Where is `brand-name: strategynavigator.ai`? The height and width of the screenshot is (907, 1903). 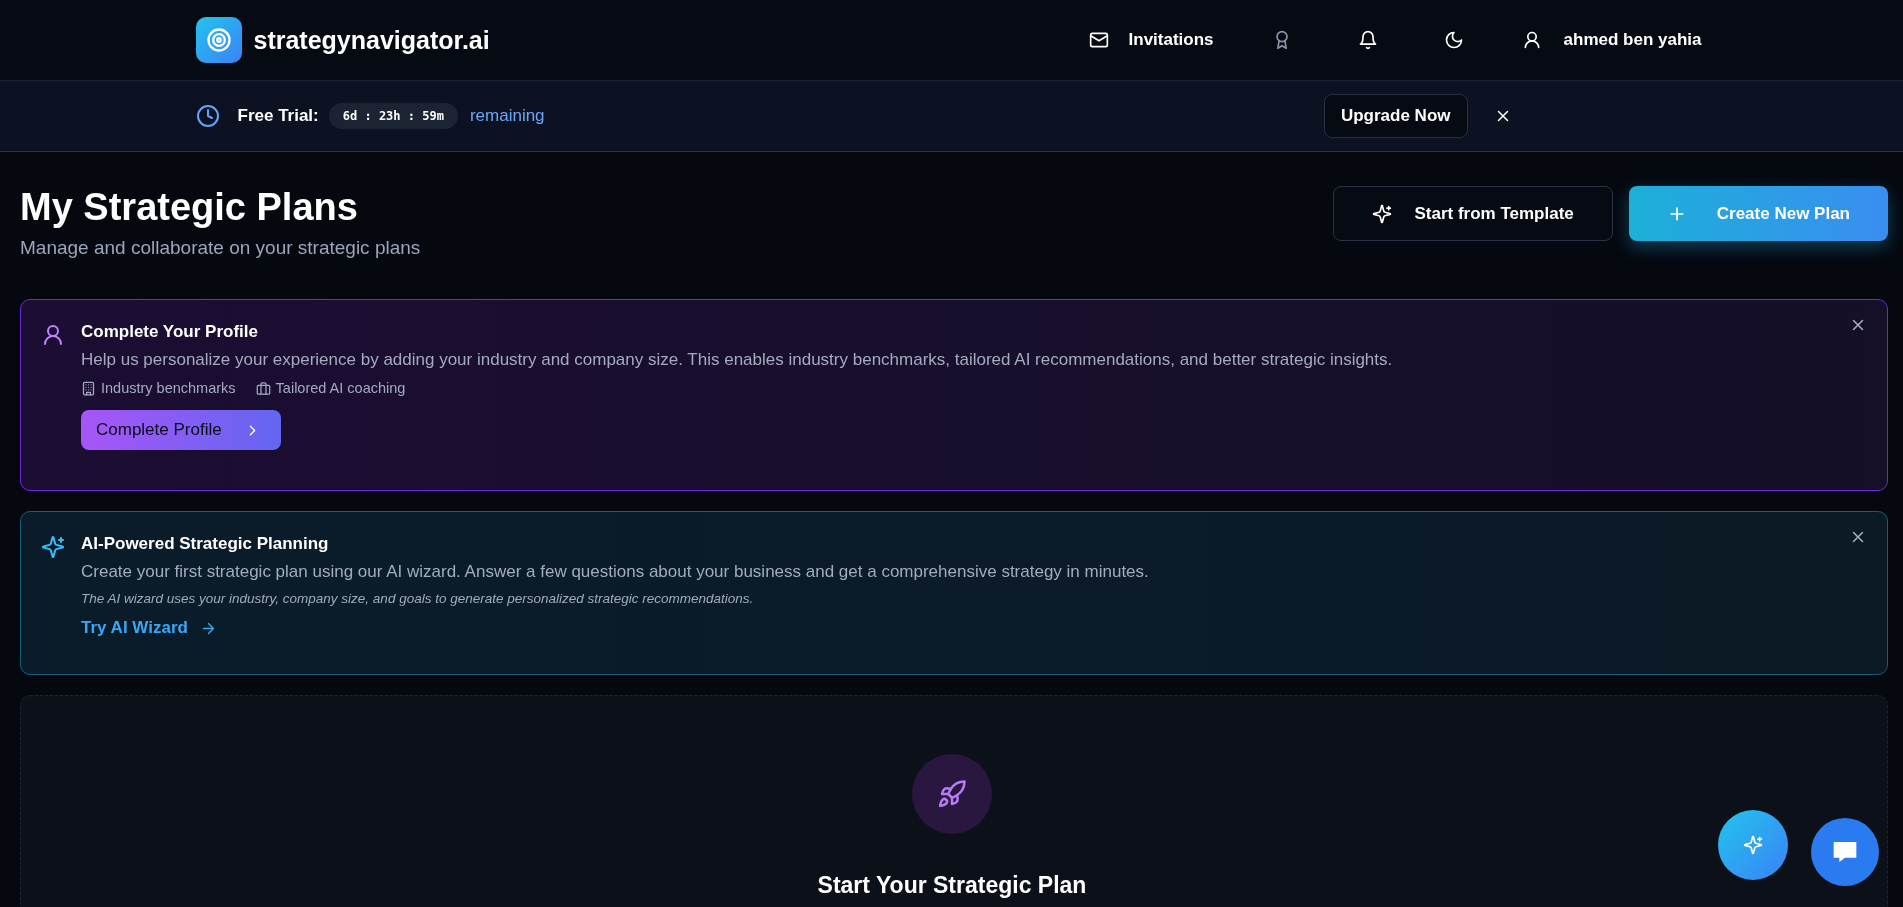
brand-name: strategynavigator.ai is located at coordinates (371, 40).